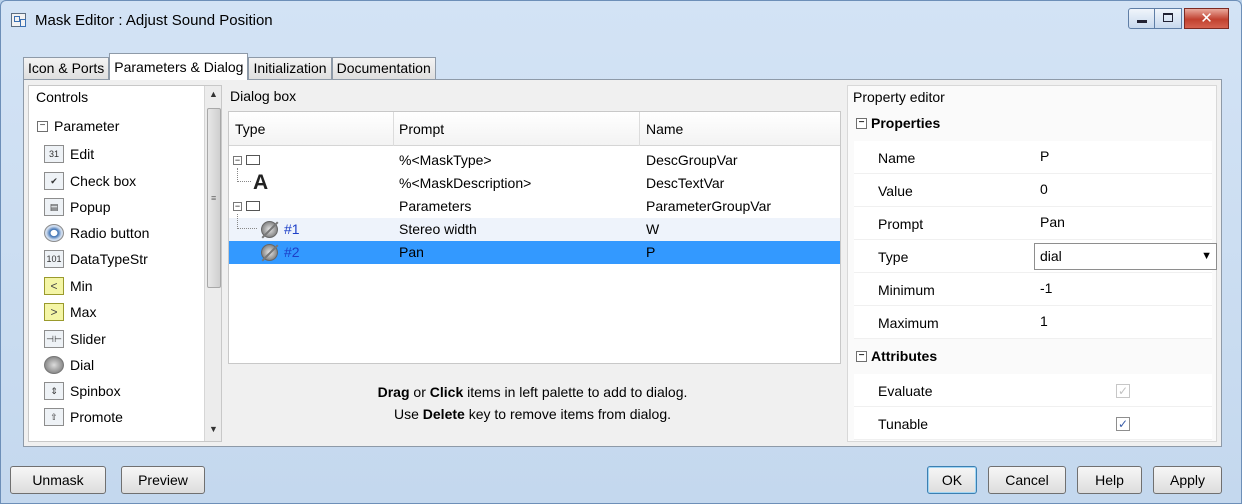 The height and width of the screenshot is (504, 1242). What do you see at coordinates (81, 286) in the screenshot?
I see `control-label: Min` at bounding box center [81, 286].